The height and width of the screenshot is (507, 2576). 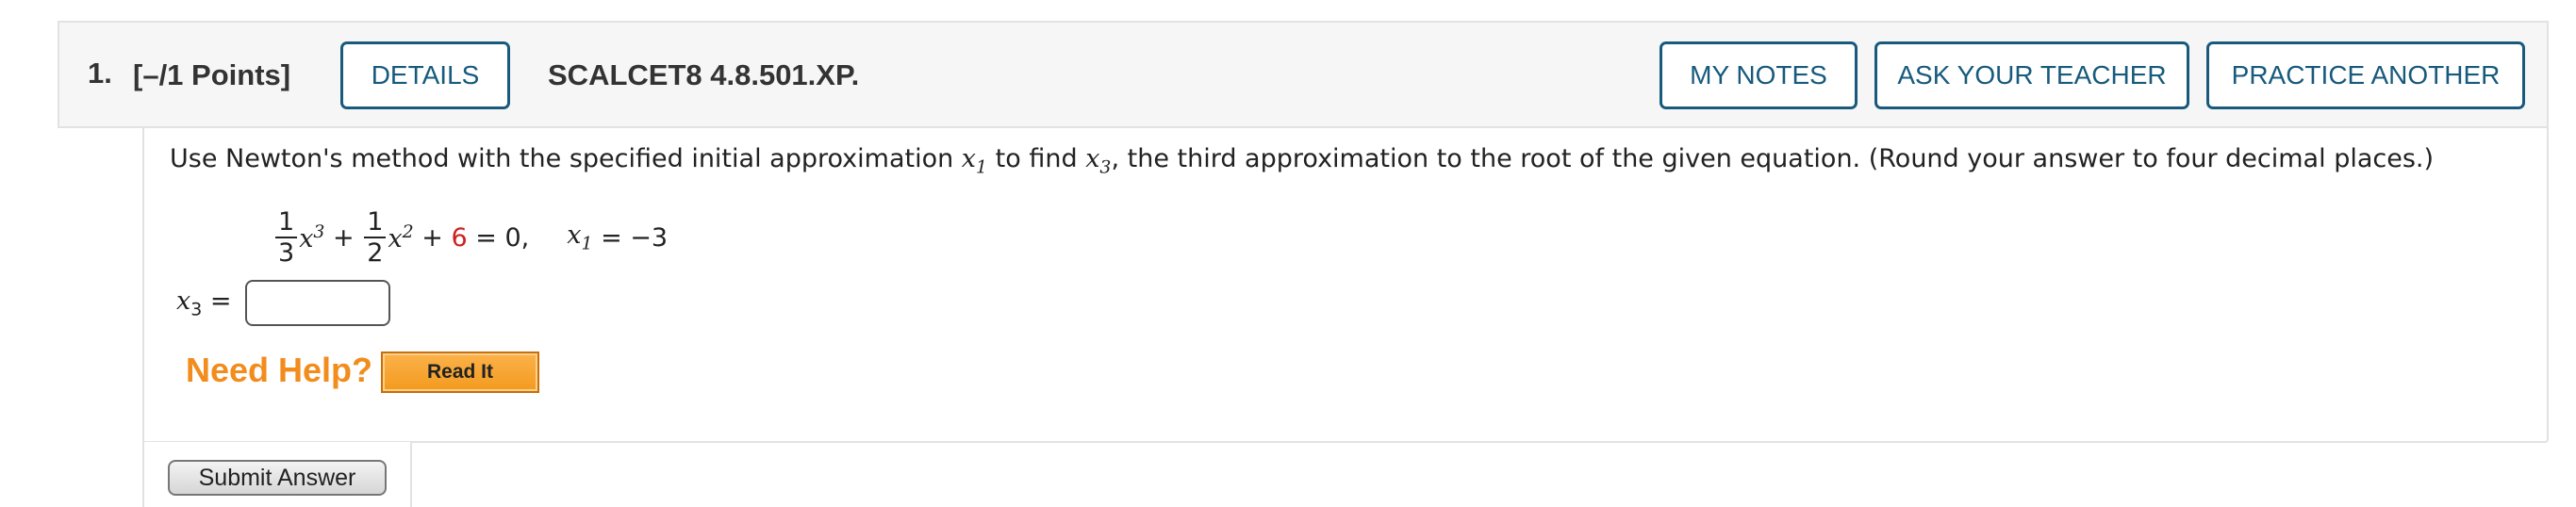 What do you see at coordinates (1098, 161) in the screenshot?
I see `prompt-var-x3: x3` at bounding box center [1098, 161].